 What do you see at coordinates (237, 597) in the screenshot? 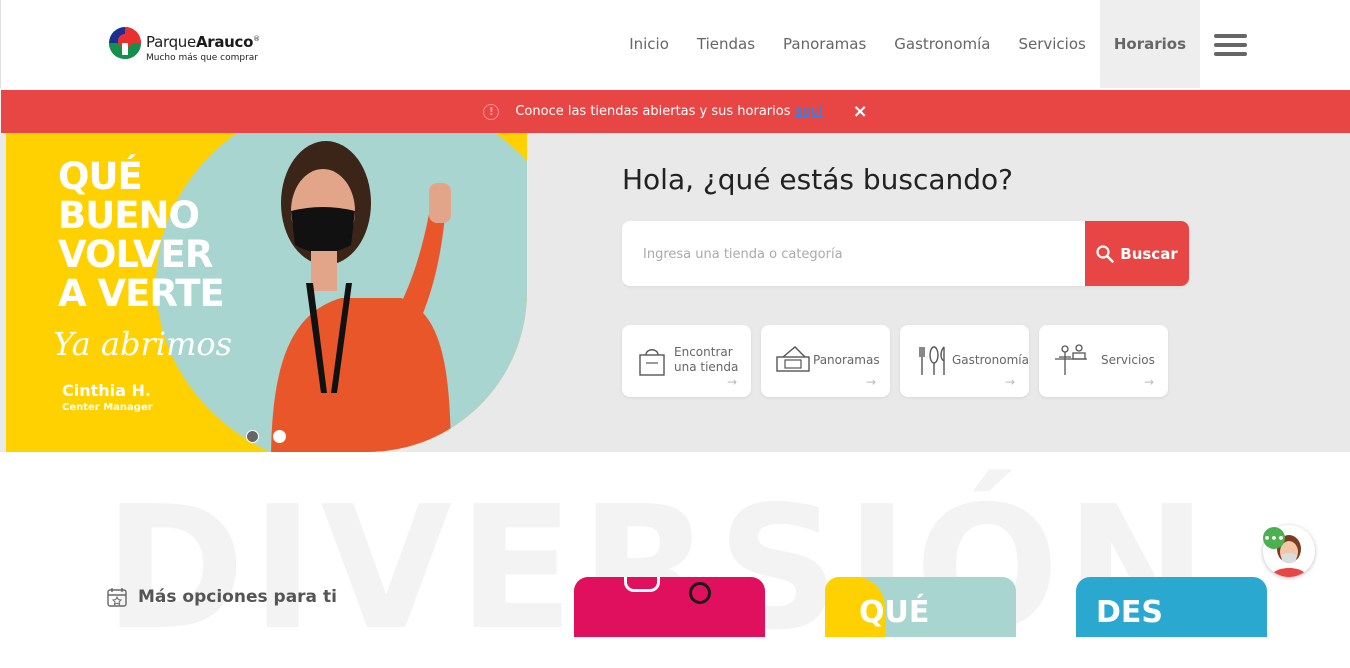
I see `more-options-title: Más opciones para ti` at bounding box center [237, 597].